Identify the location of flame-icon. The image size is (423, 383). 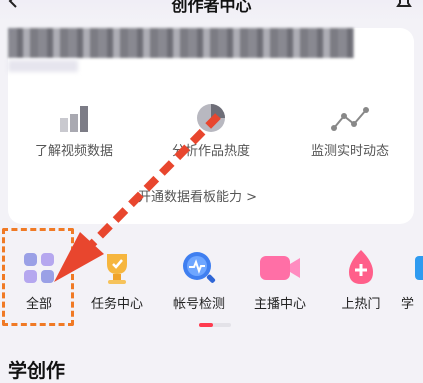
(361, 268).